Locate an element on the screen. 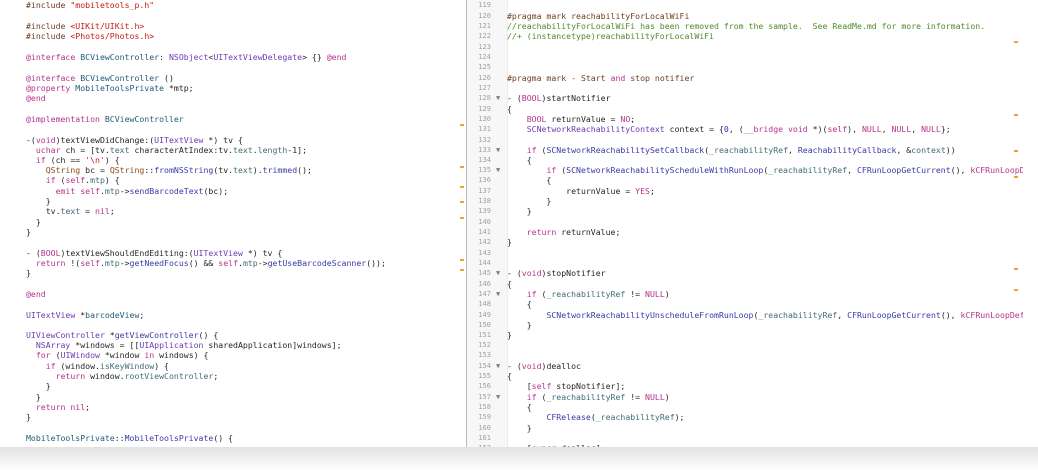 The height and width of the screenshot is (470, 1038). code-line: 159 CFRelease(_reachabilityRef); is located at coordinates (745, 417).